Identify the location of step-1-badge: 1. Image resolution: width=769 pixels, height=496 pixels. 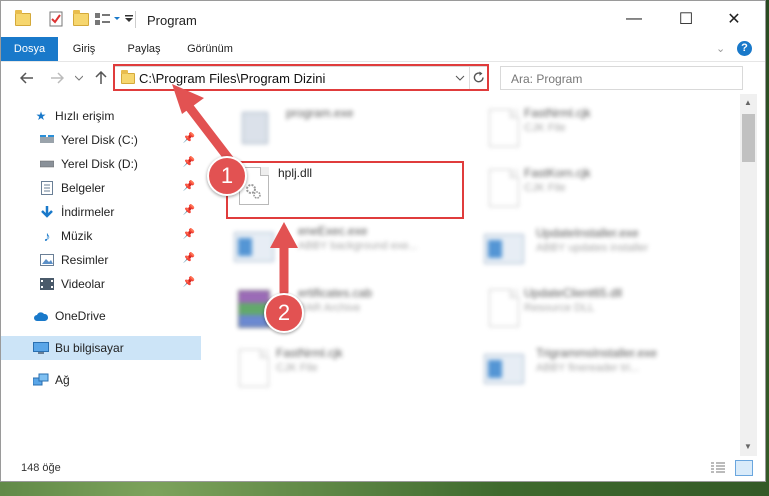
(227, 176).